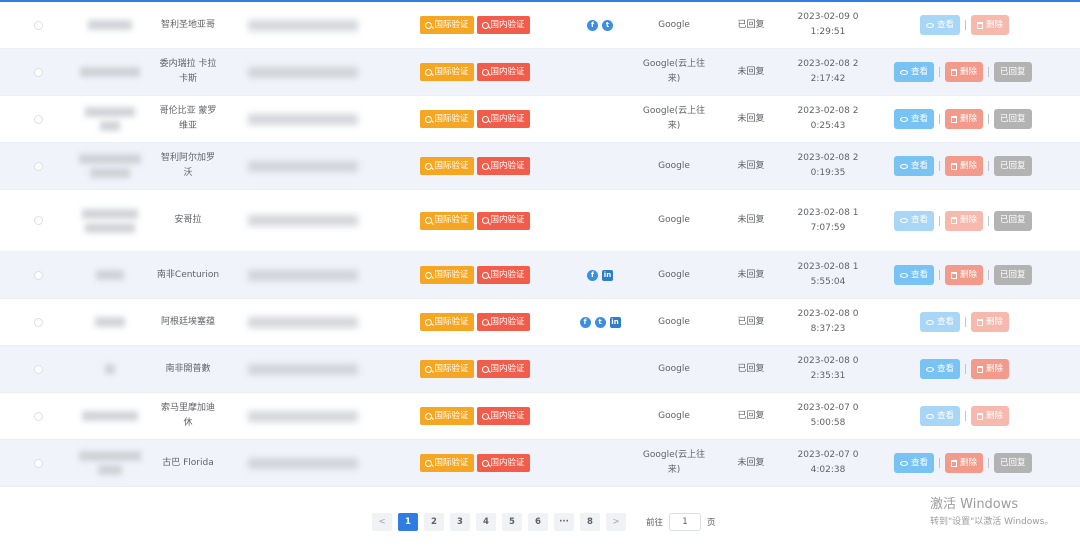 Image resolution: width=1080 pixels, height=551 pixels. Describe the element at coordinates (538, 522) in the screenshot. I see `page-number-button: 6` at that location.